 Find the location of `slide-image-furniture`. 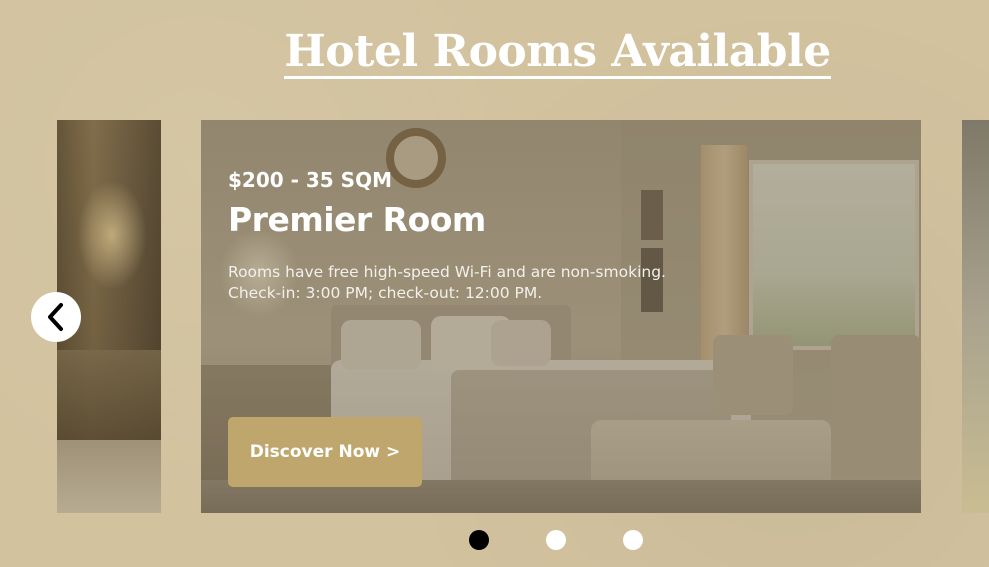

slide-image-furniture is located at coordinates (109, 395).